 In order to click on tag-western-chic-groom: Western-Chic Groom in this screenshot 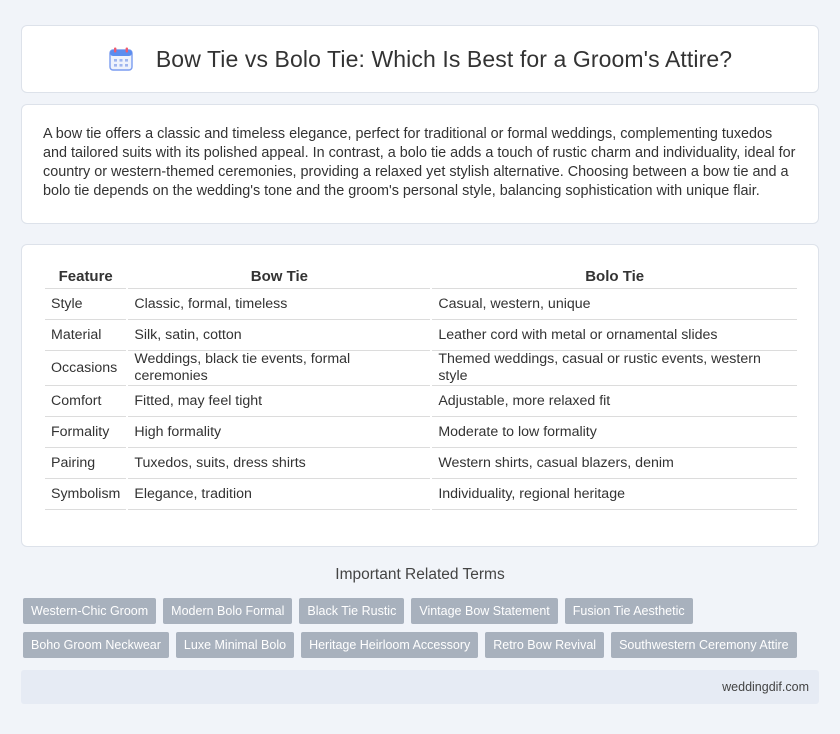, I will do `click(90, 611)`.